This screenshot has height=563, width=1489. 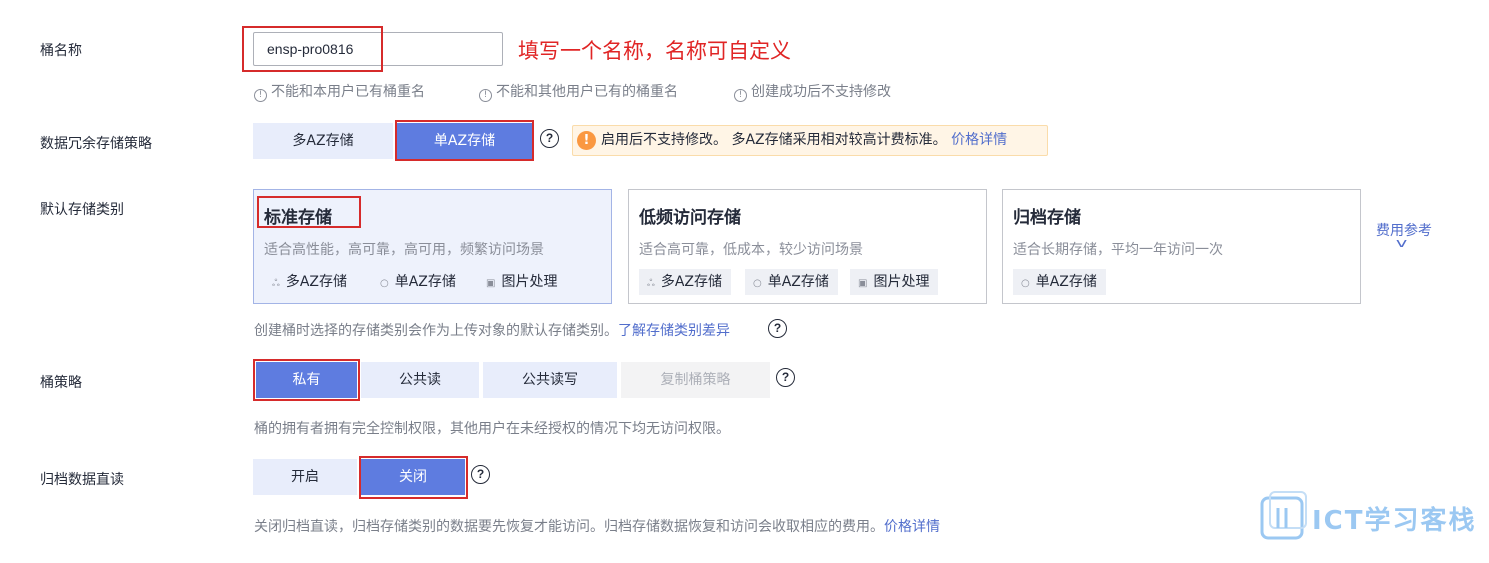 What do you see at coordinates (413, 477) in the screenshot?
I see `archive-read-option-off: 关闭` at bounding box center [413, 477].